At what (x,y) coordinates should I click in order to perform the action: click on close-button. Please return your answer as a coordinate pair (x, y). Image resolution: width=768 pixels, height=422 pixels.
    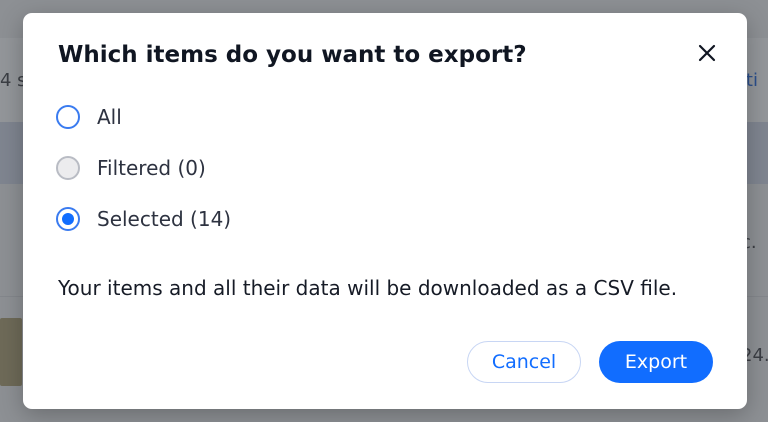
    Looking at the image, I should click on (707, 53).